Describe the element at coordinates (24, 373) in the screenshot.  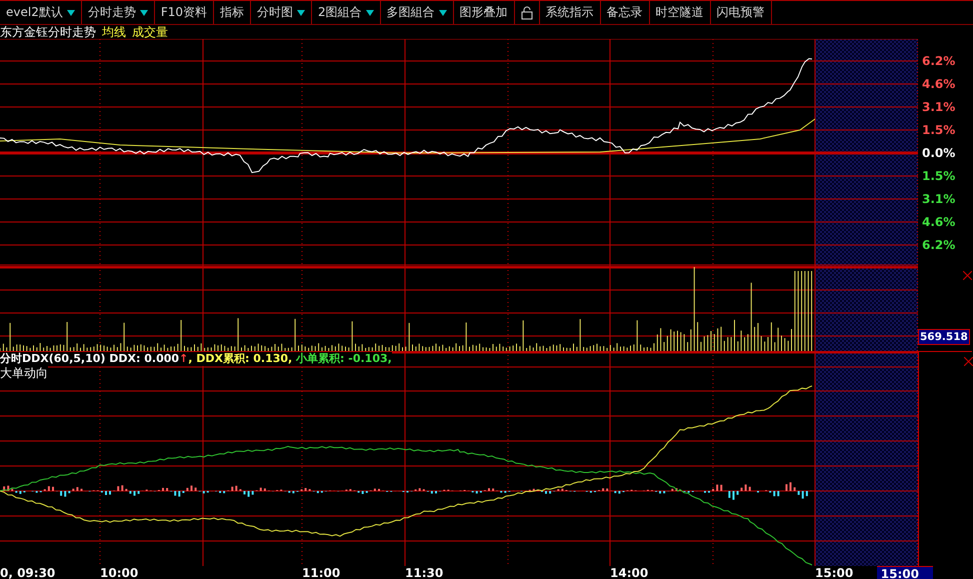
I see `indicator-title: 大单动向` at that location.